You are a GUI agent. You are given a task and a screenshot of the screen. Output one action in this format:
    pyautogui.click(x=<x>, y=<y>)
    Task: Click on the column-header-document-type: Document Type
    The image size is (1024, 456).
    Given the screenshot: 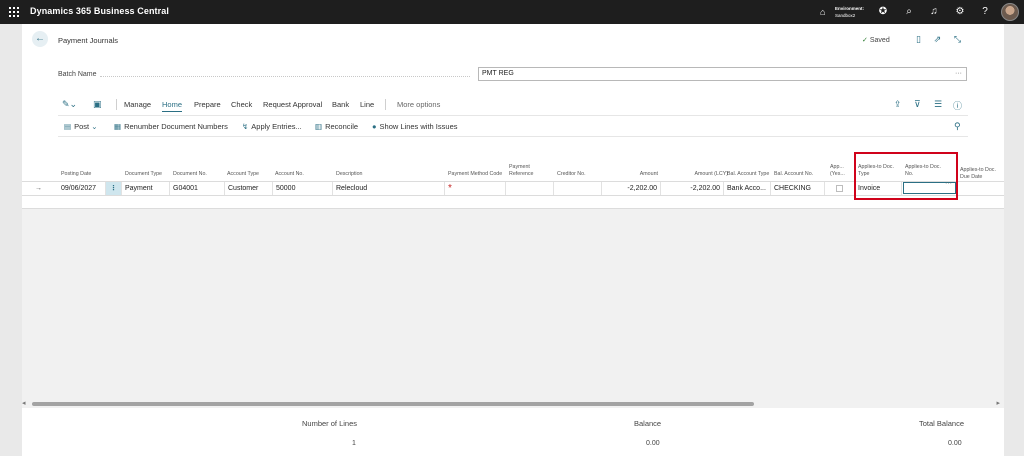 What is the action you would take?
    pyautogui.click(x=145, y=174)
    